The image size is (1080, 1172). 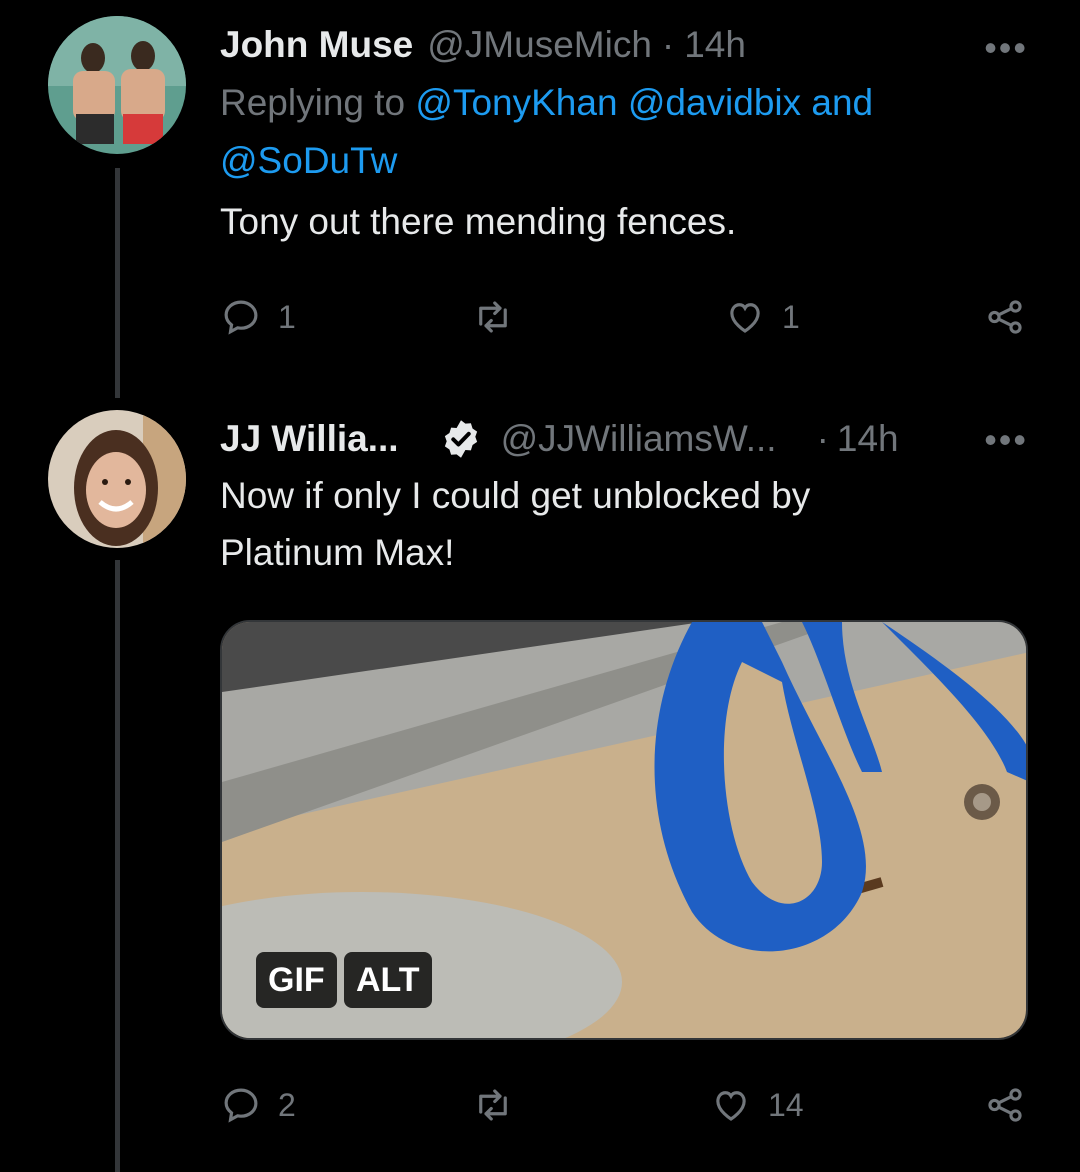 I want to click on tweet-header: JJ Willia... @JJWilliamsW... · 14h, so click(x=630, y=439).